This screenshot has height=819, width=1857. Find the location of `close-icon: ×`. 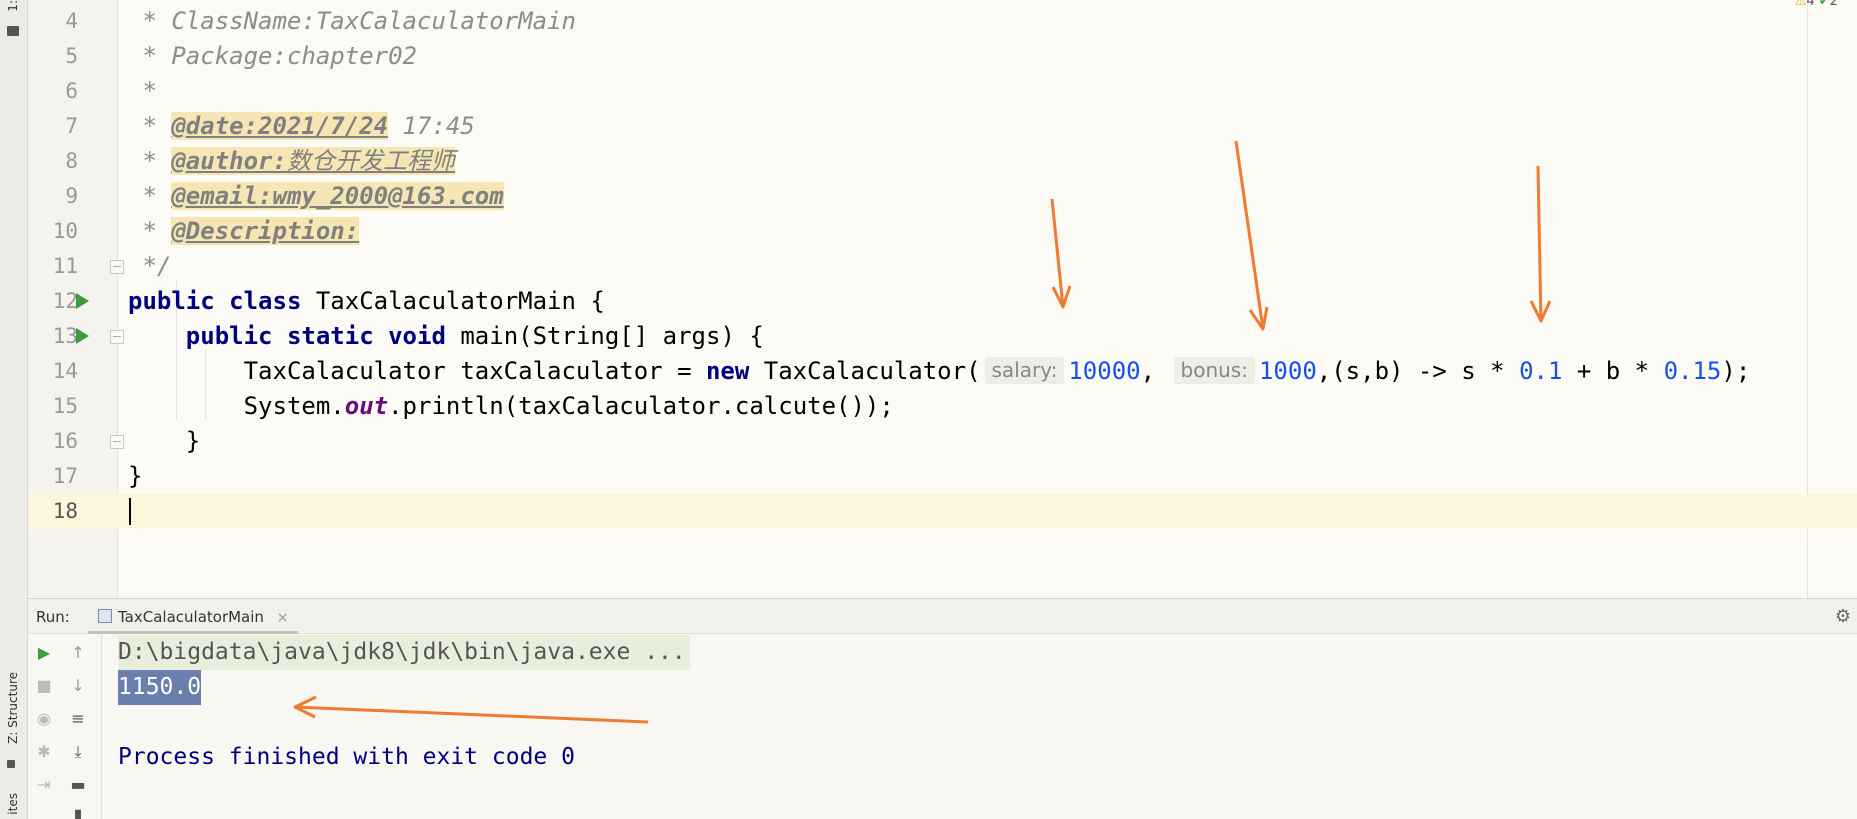

close-icon: × is located at coordinates (283, 618).